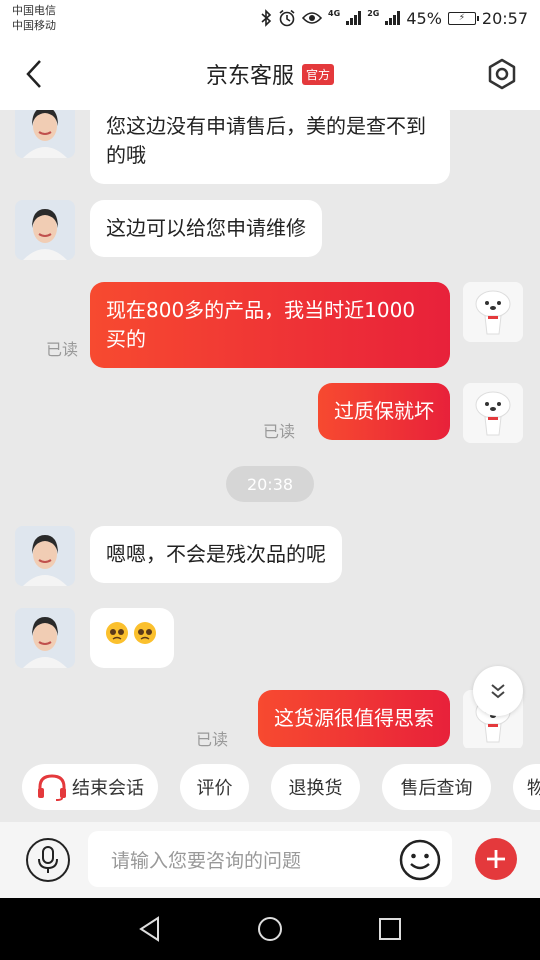 The height and width of the screenshot is (960, 540). I want to click on nav-recents-button, so click(390, 929).